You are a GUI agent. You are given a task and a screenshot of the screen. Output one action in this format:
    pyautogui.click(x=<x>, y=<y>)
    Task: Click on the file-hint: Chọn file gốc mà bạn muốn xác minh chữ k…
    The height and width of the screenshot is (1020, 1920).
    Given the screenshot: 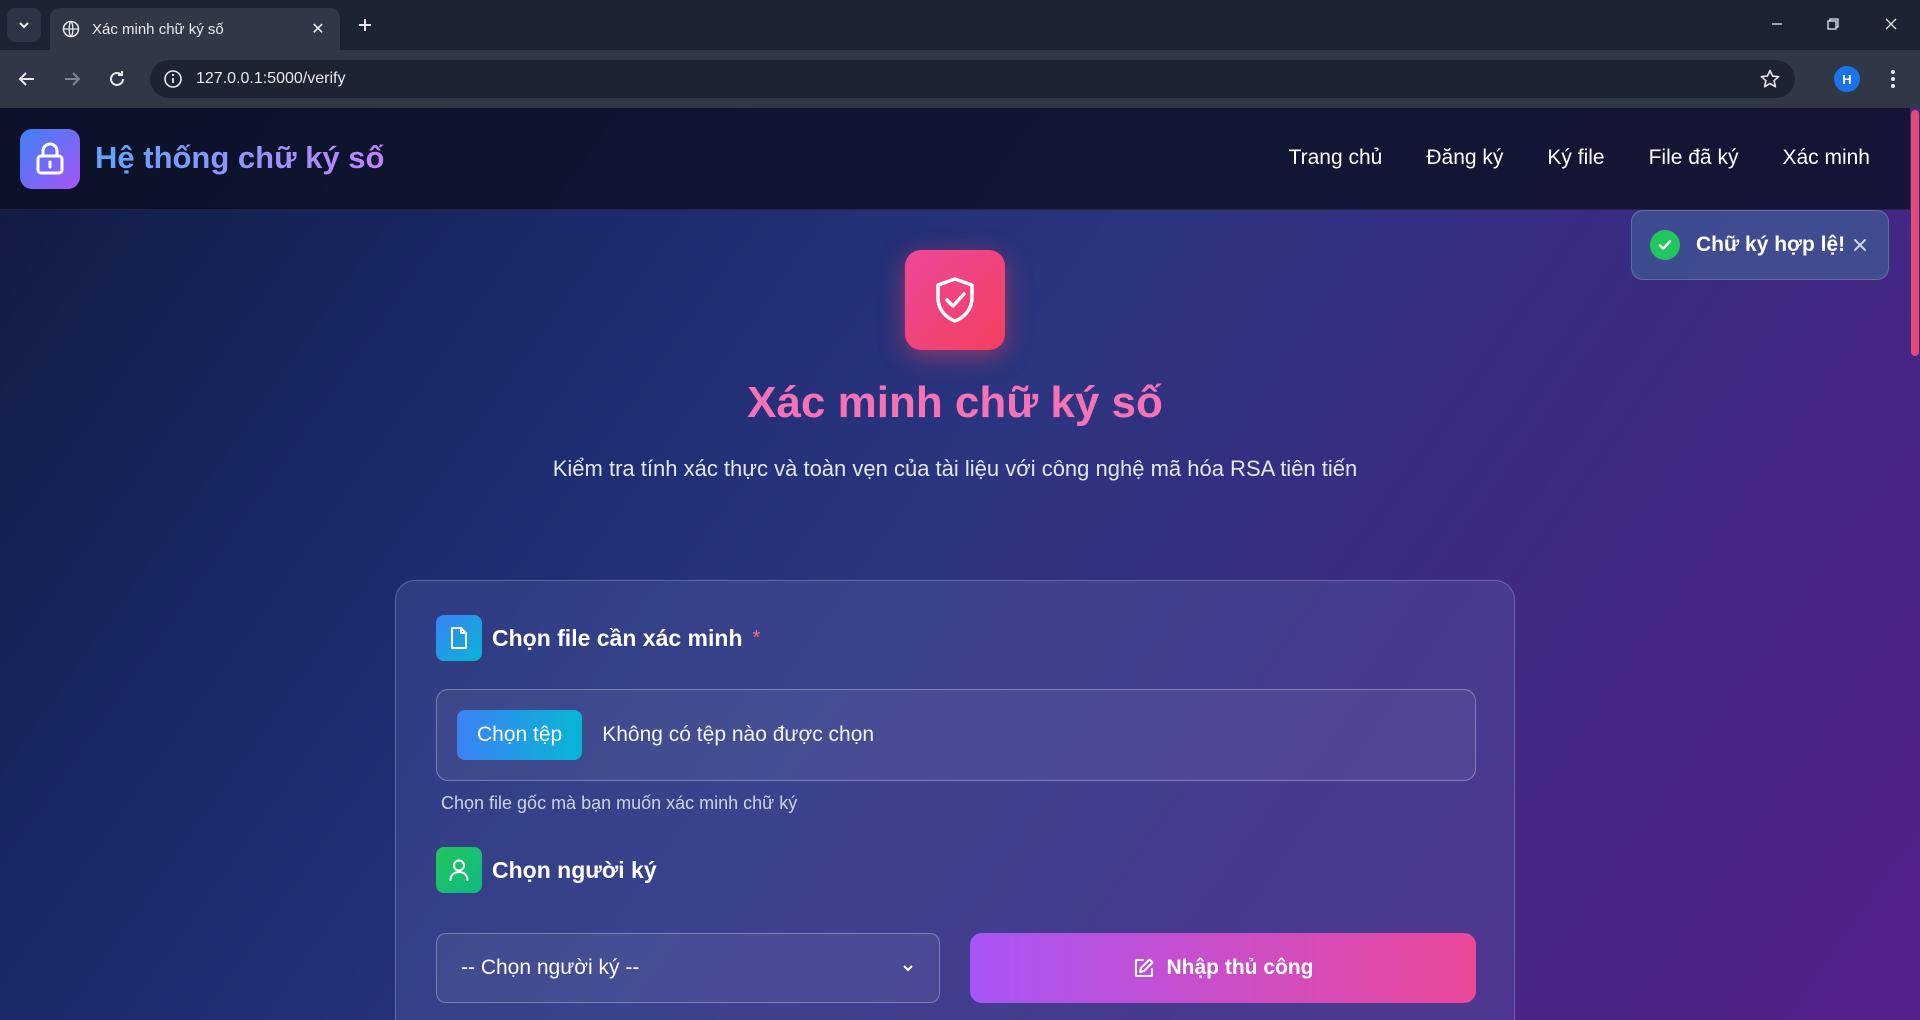 What is the action you would take?
    pyautogui.click(x=619, y=803)
    